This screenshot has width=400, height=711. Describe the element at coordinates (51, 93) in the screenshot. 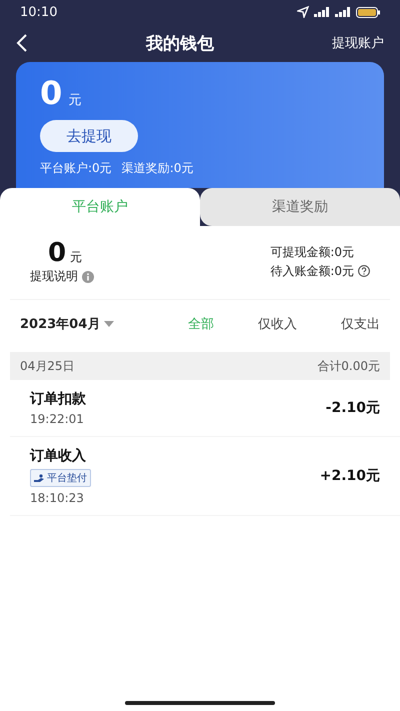

I see `balance-amount: 0` at that location.